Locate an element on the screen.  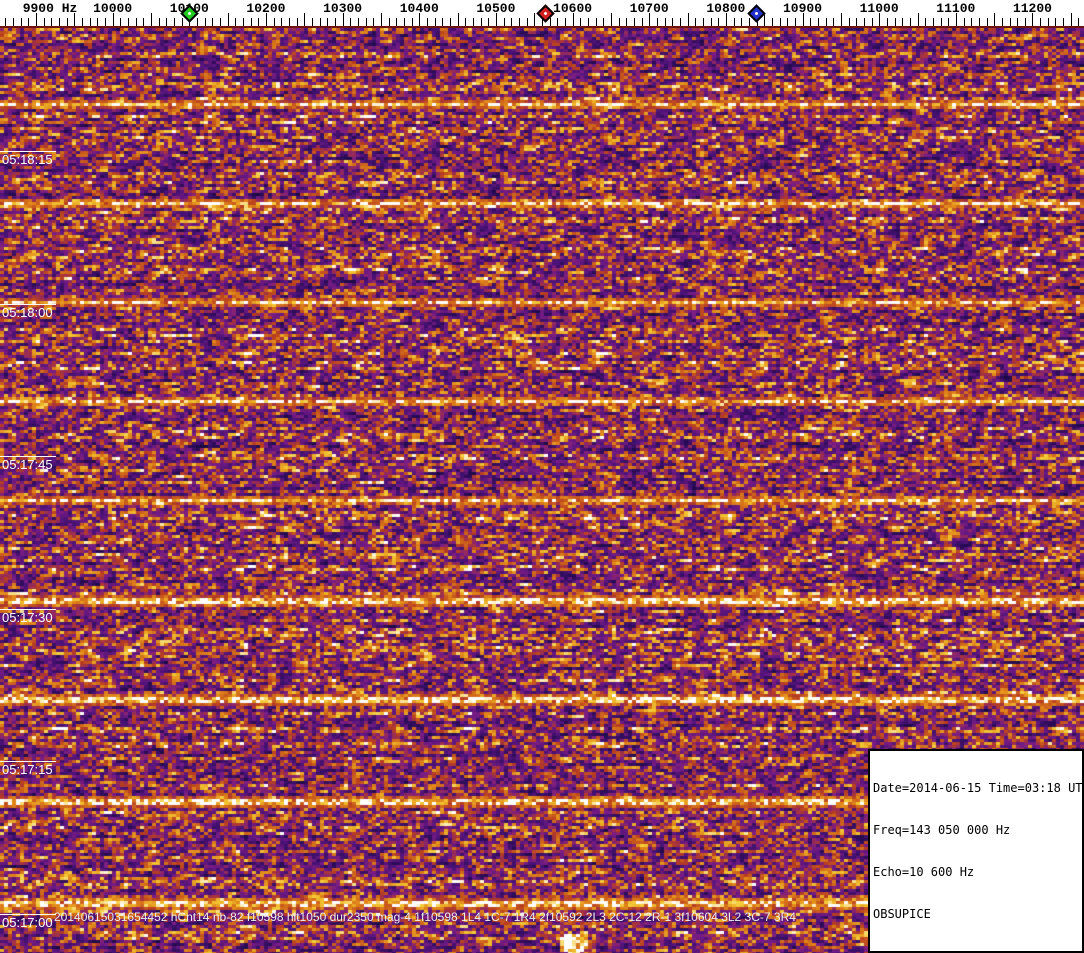
time-label: 05:17:30 is located at coordinates (27, 617).